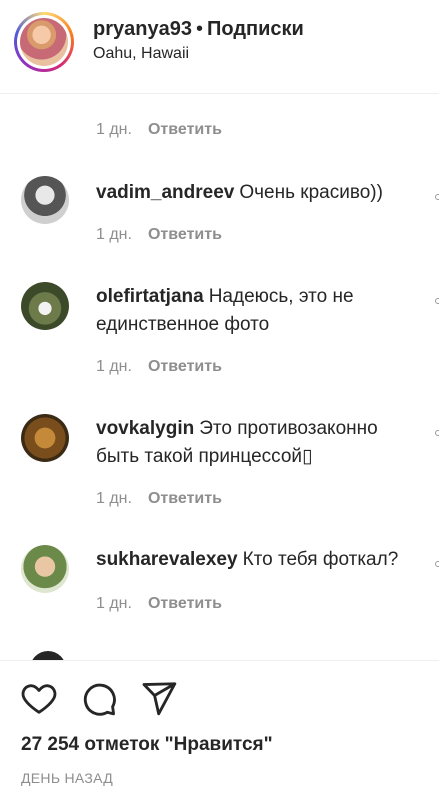  What do you see at coordinates (48, 655) in the screenshot?
I see `next-commenter-avatar` at bounding box center [48, 655].